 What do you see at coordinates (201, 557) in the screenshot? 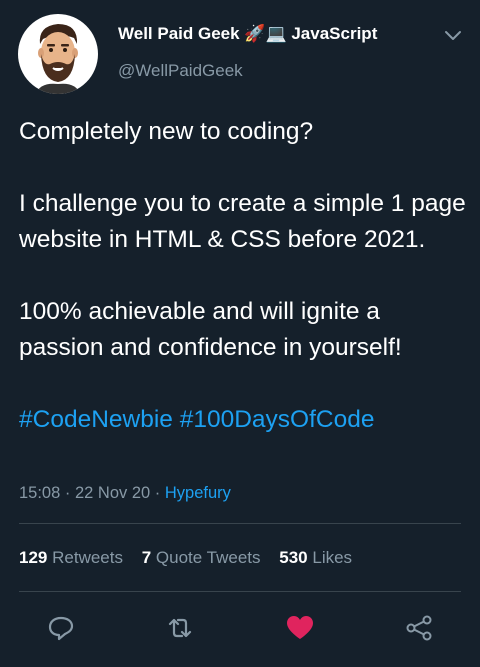
I see `quote-tweets-stat: 7 Quote Tweets` at bounding box center [201, 557].